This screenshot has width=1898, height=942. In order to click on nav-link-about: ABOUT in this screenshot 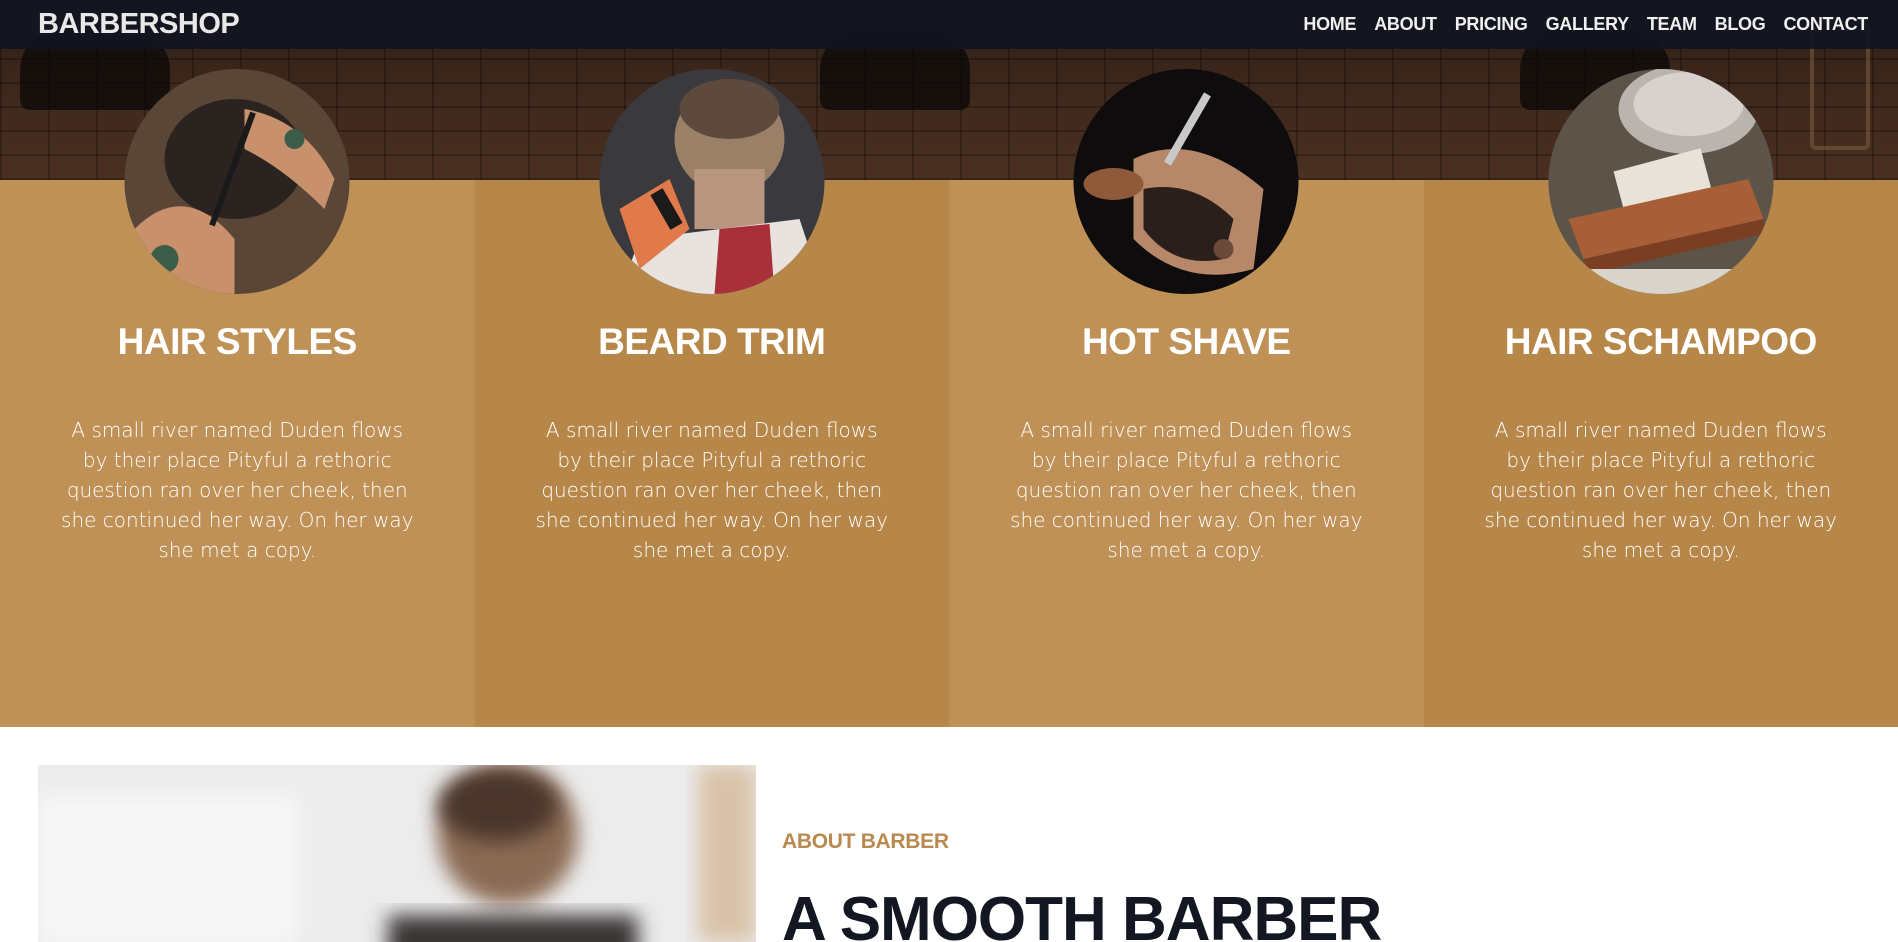, I will do `click(1405, 24)`.